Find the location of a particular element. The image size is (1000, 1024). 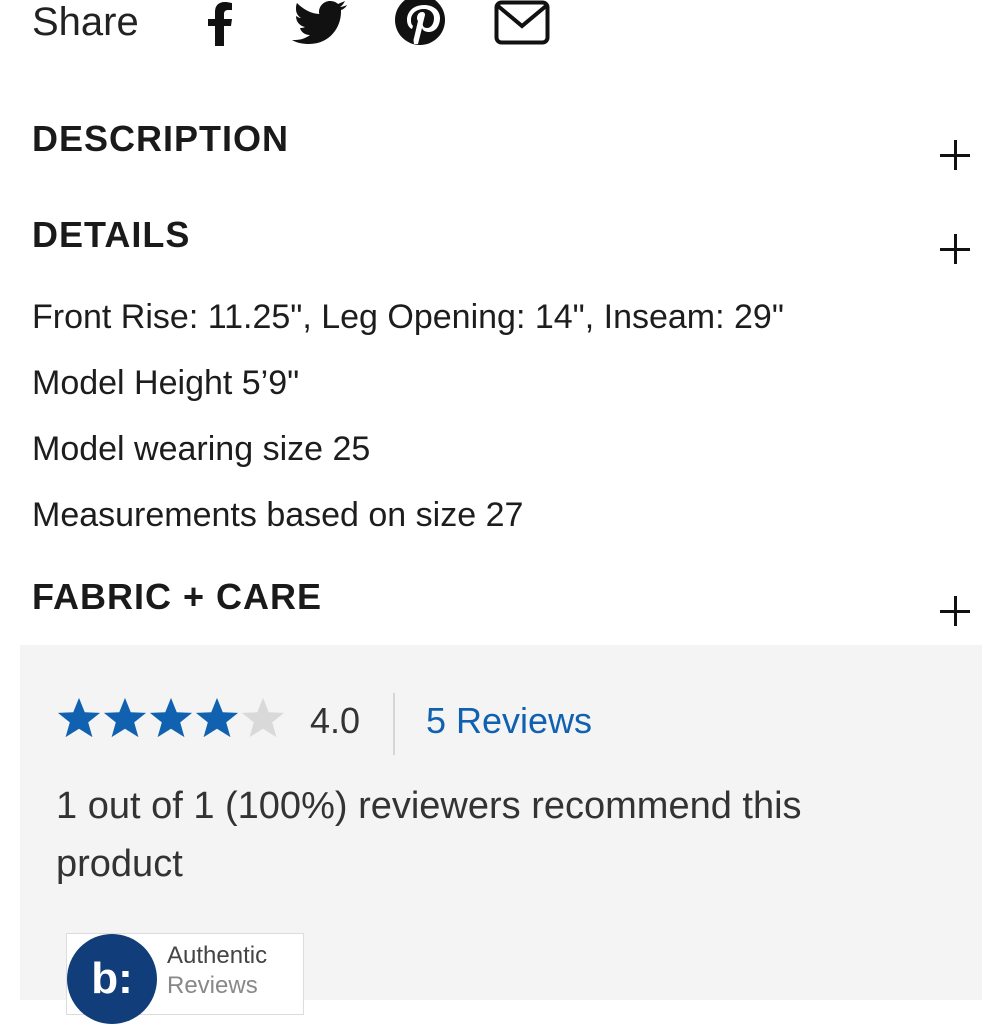

detail-line-model-height: Model Height 5’9" is located at coordinates (166, 383).